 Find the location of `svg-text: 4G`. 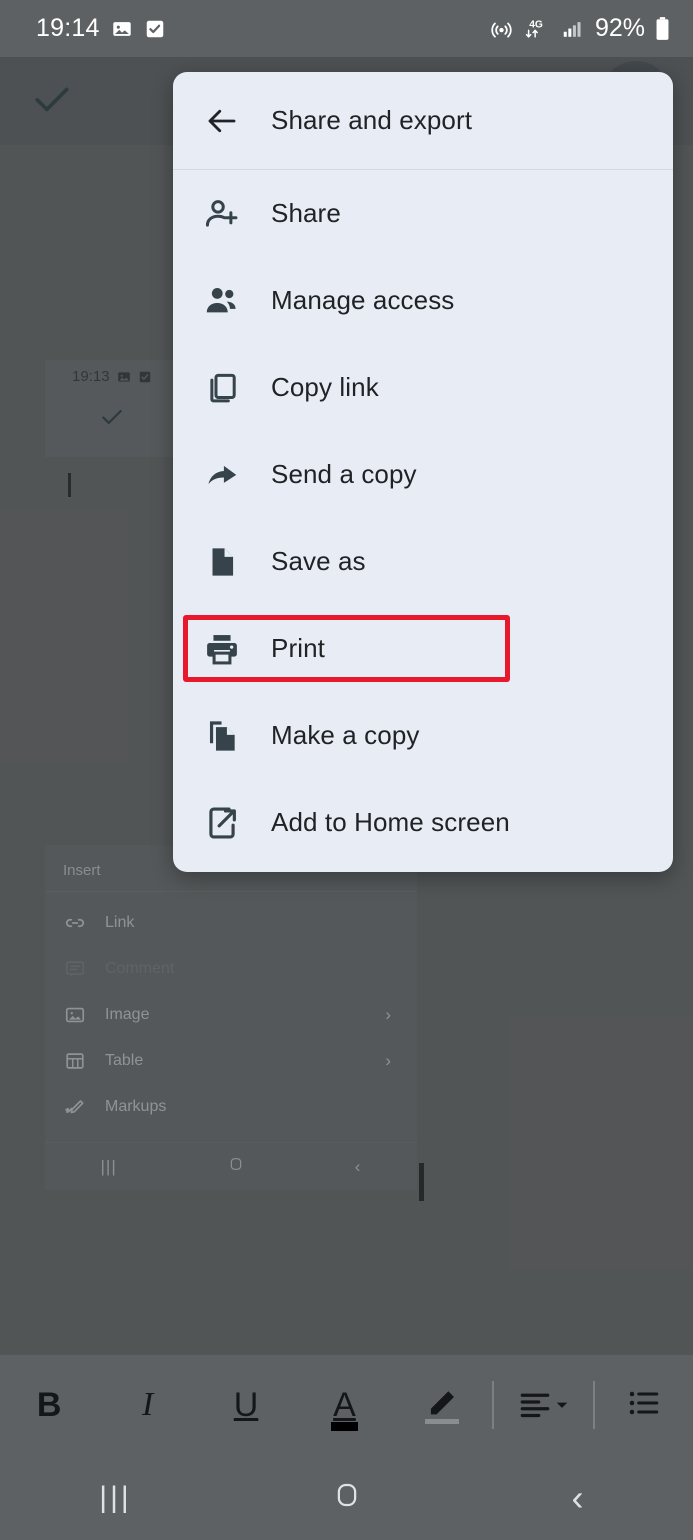

svg-text: 4G is located at coordinates (536, 25).